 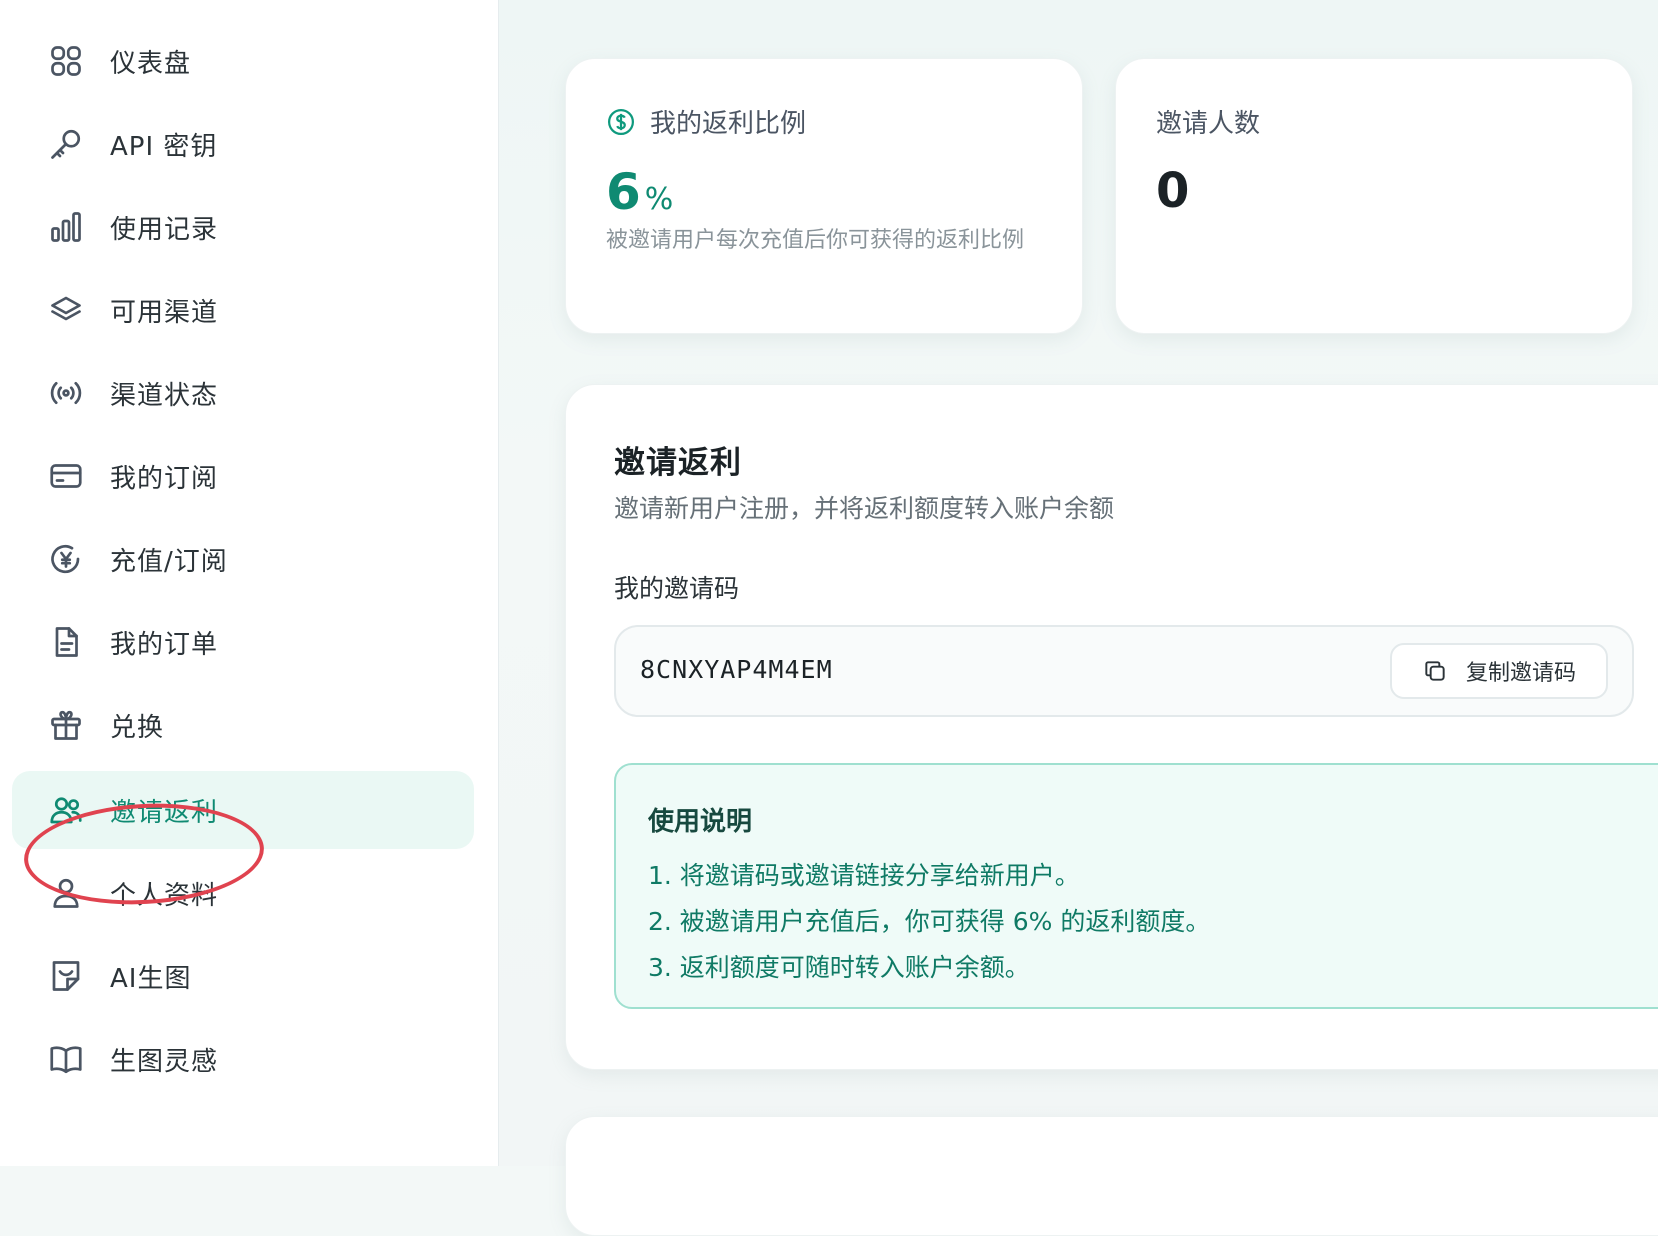 I want to click on sidebar-item-label: AI生图, so click(x=151, y=978).